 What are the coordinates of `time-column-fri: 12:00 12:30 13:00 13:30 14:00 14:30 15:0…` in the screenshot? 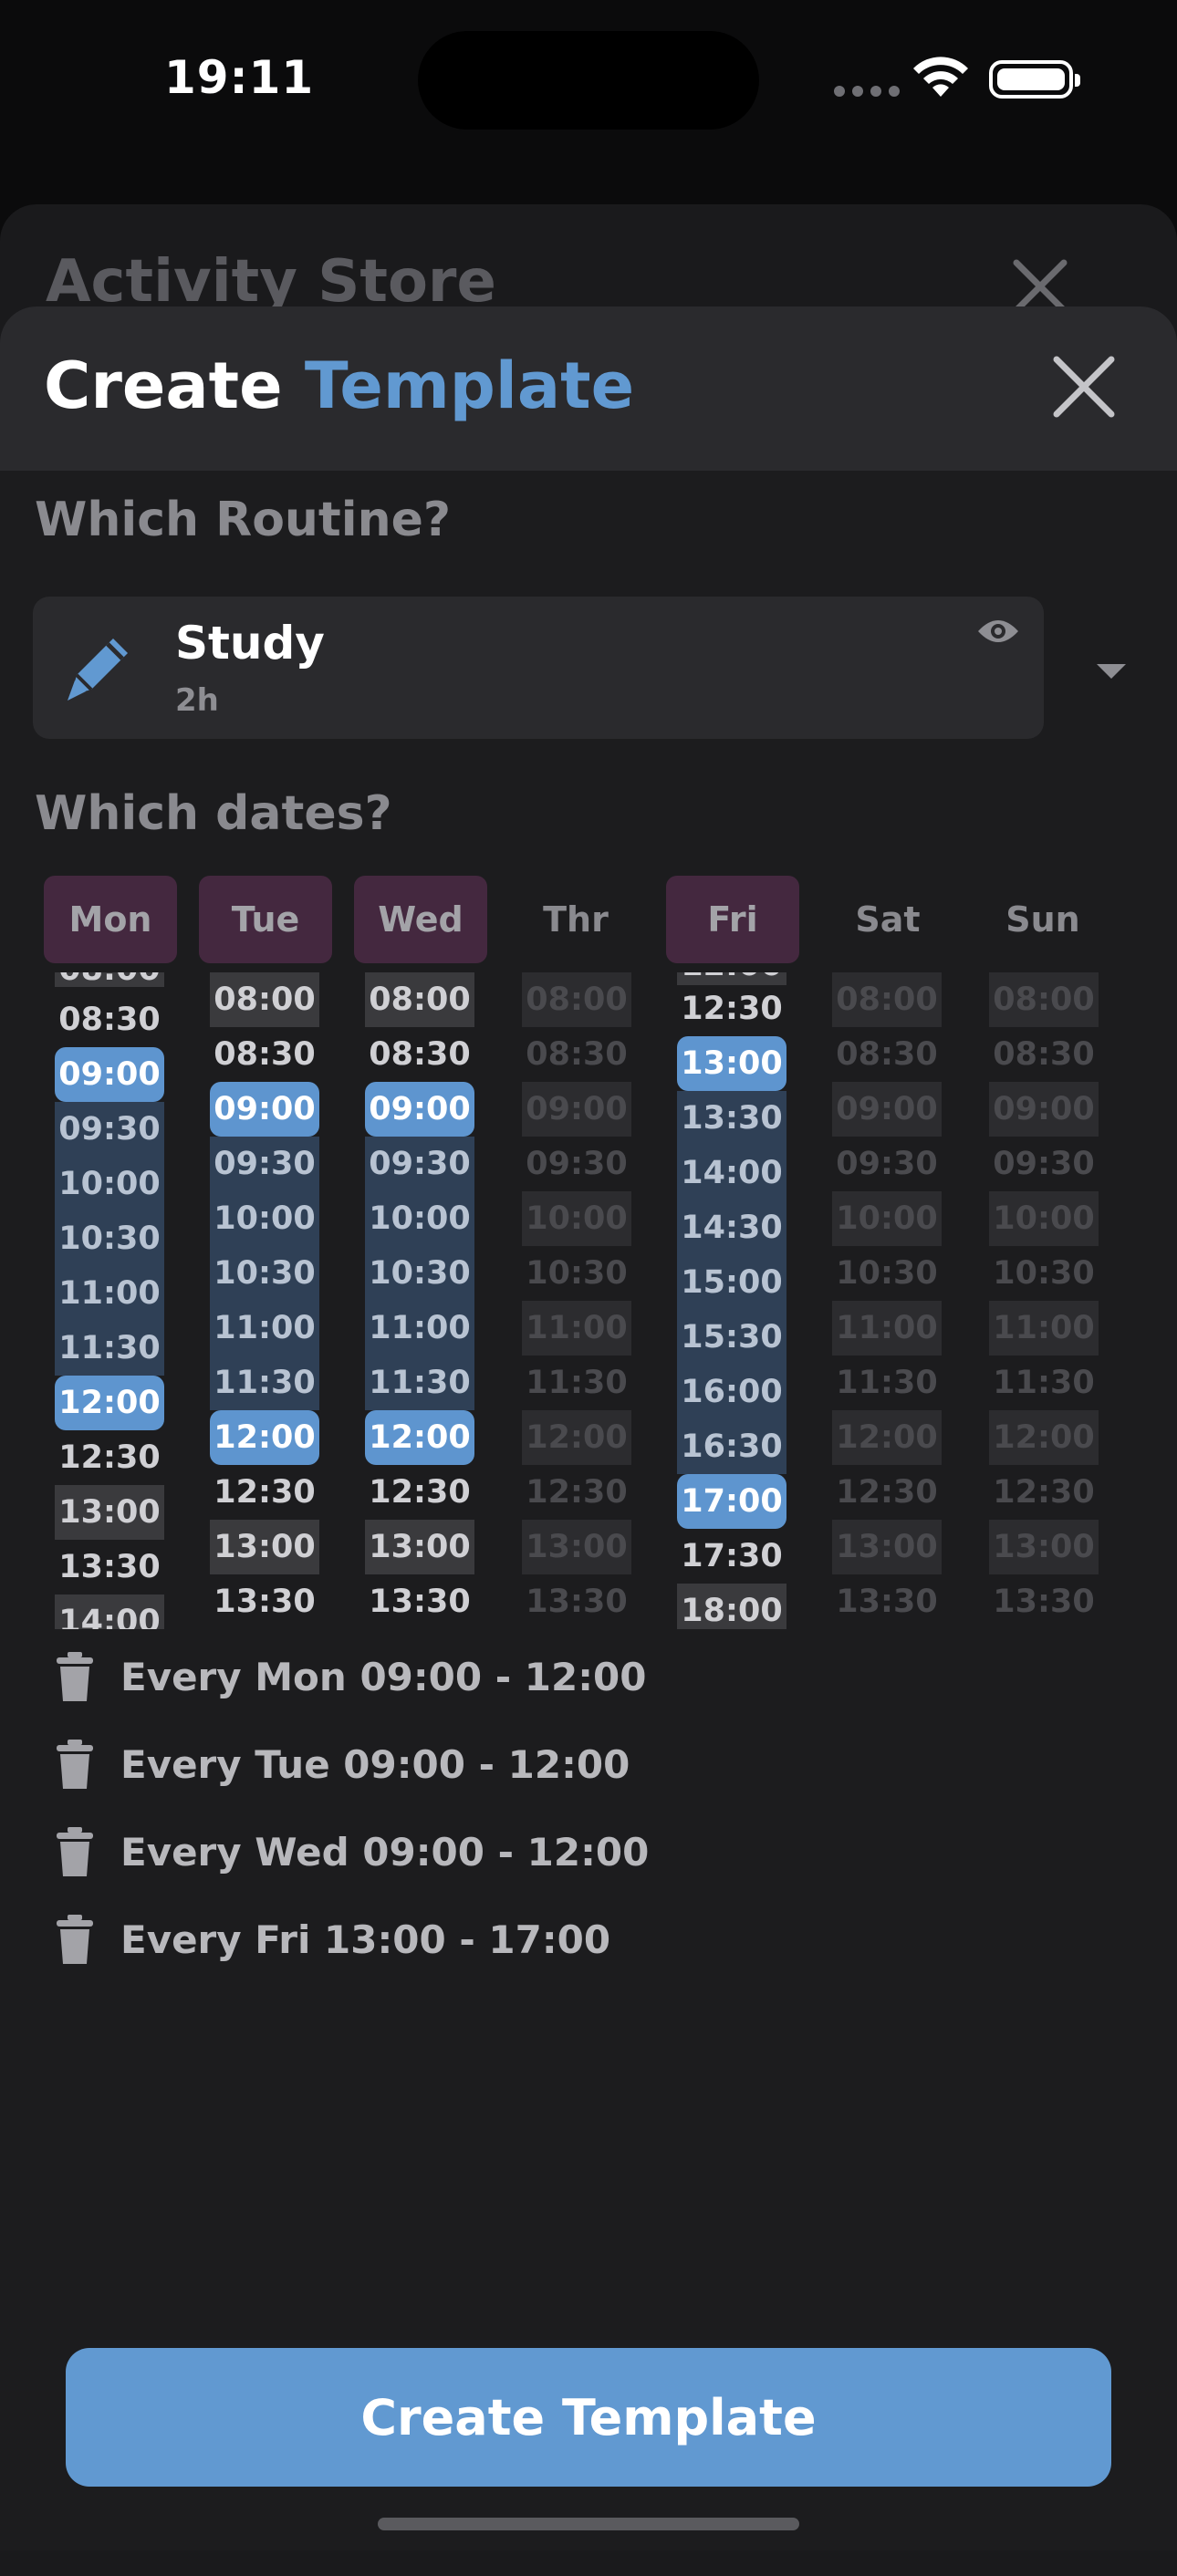 It's located at (732, 1300).